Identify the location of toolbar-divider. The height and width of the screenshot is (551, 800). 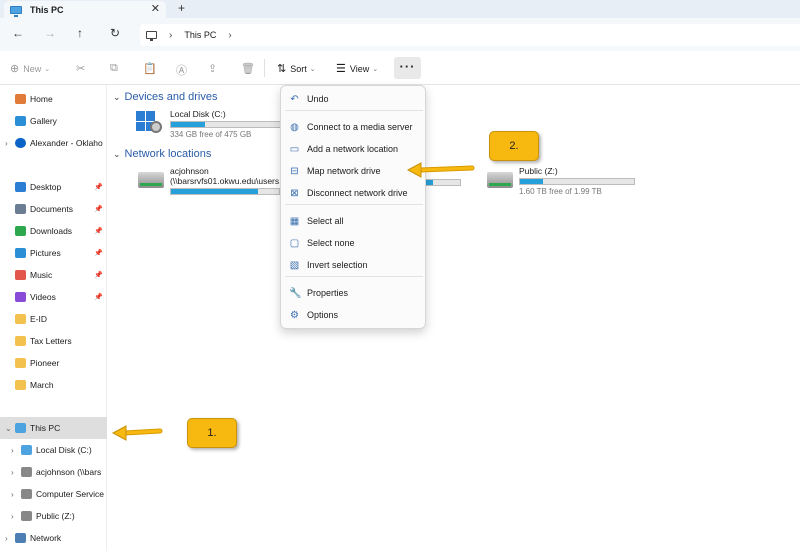
(264, 68).